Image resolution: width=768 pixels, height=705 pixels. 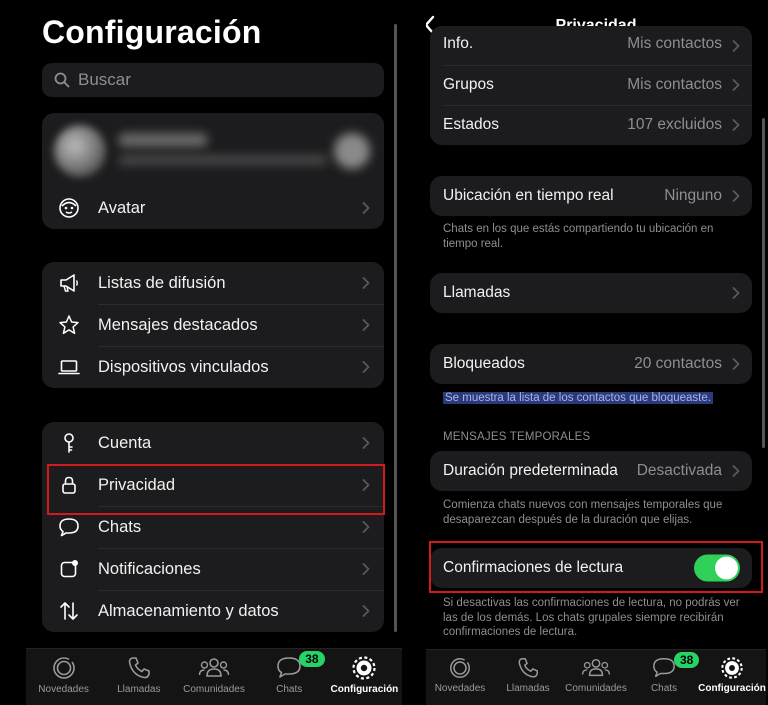 What do you see at coordinates (69, 283) in the screenshot?
I see `megaphone-icon` at bounding box center [69, 283].